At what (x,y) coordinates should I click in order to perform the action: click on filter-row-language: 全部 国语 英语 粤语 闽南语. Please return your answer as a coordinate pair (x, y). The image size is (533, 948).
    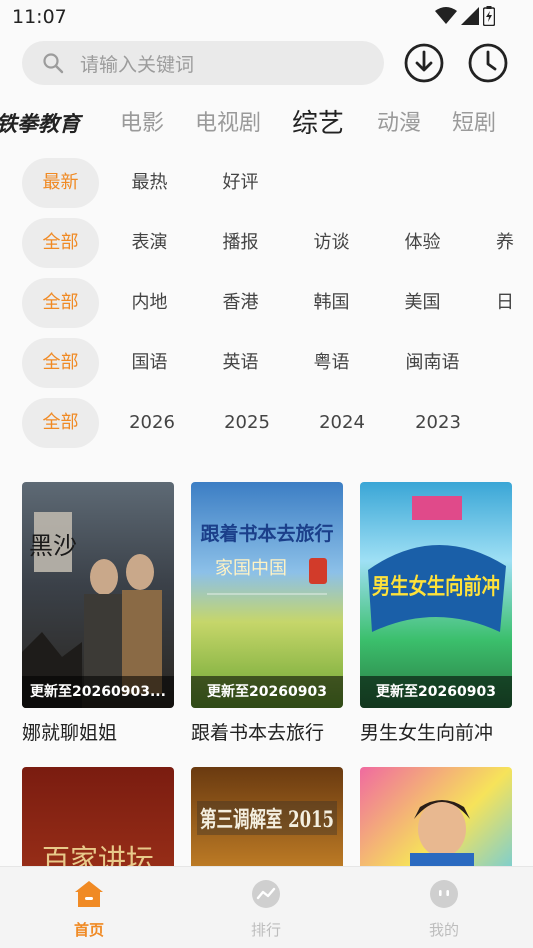
    Looking at the image, I should click on (266, 363).